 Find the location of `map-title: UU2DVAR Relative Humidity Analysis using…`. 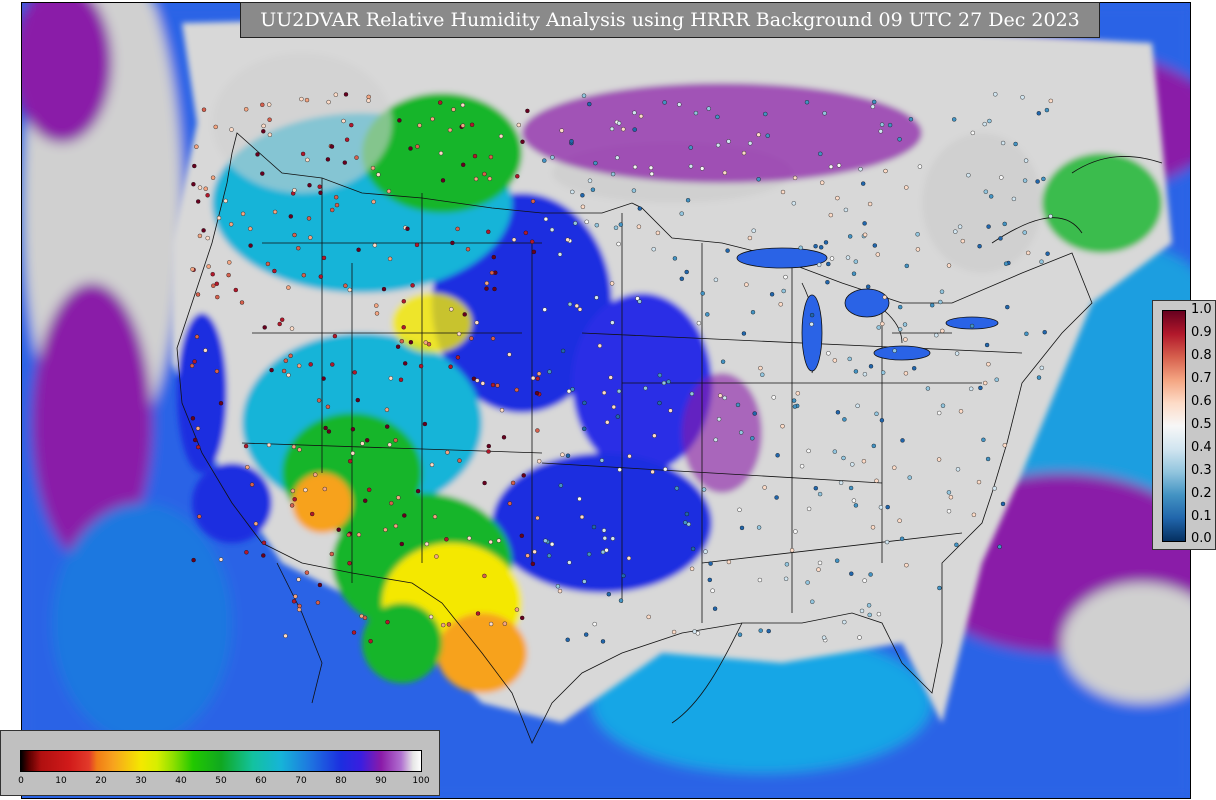

map-title: UU2DVAR Relative Humidity Analysis using… is located at coordinates (670, 20).